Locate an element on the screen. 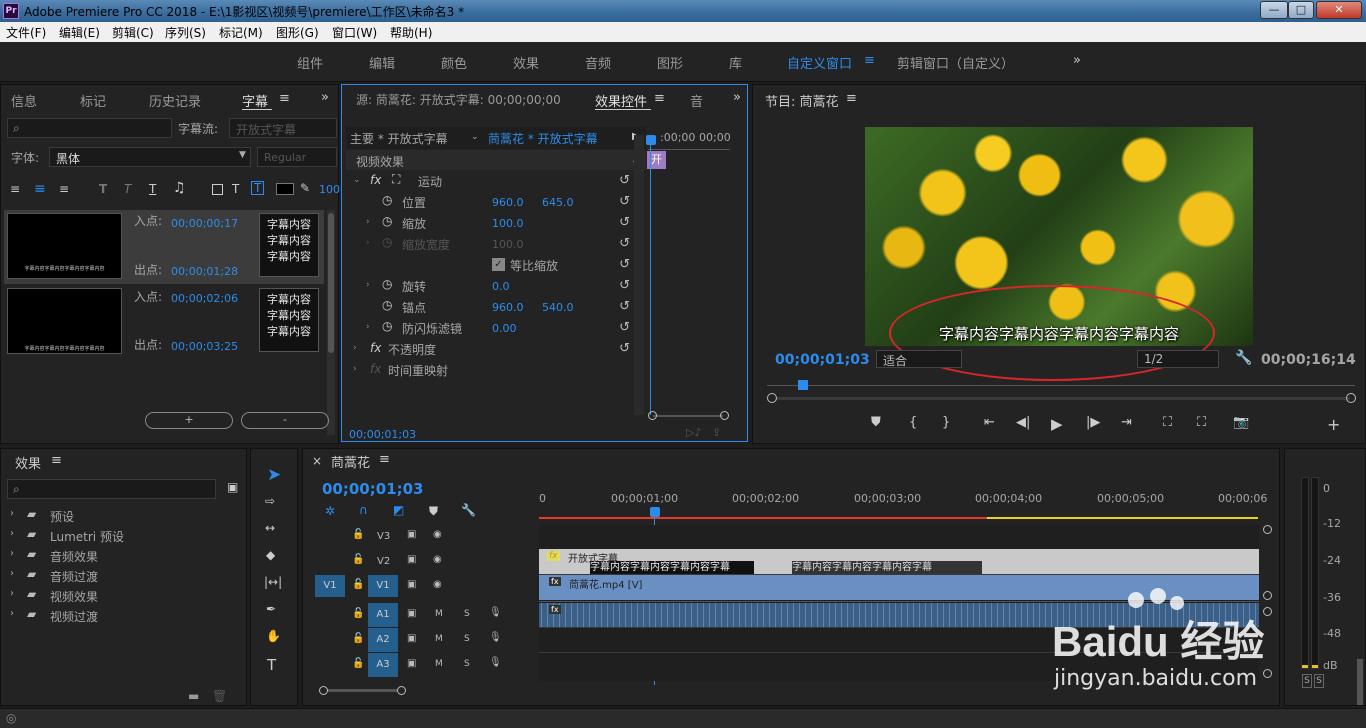 The width and height of the screenshot is (1366, 728). menu-help: 帮助(H) is located at coordinates (411, 32).